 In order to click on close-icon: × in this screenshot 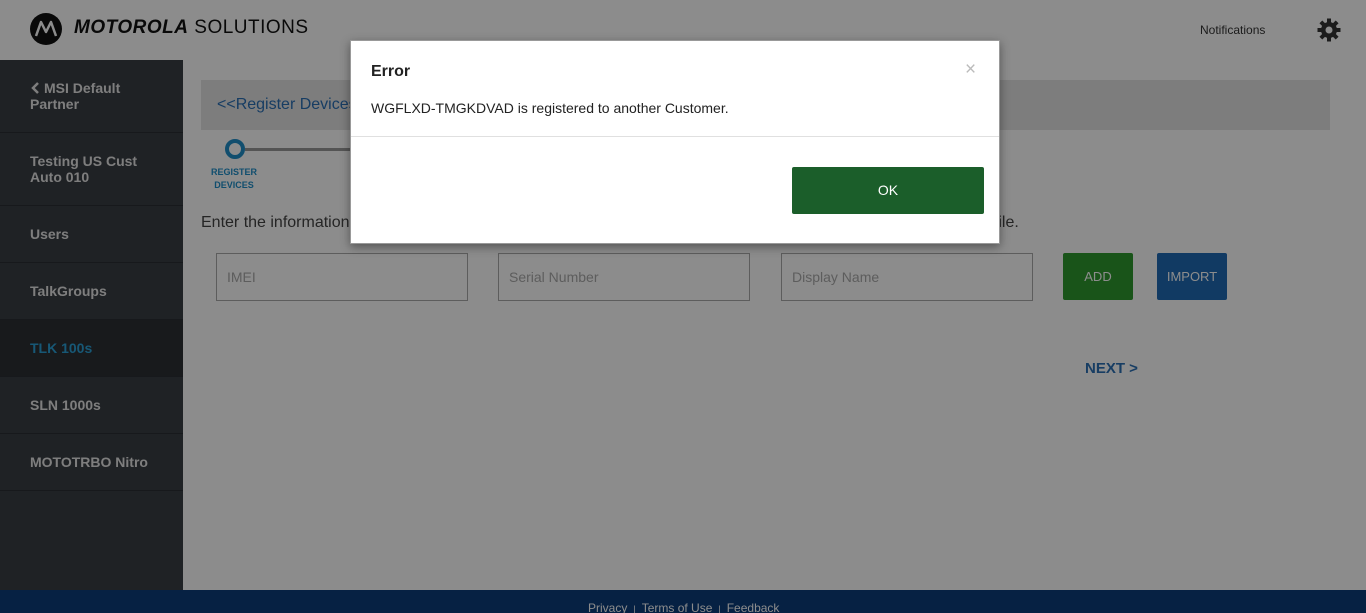, I will do `click(970, 70)`.